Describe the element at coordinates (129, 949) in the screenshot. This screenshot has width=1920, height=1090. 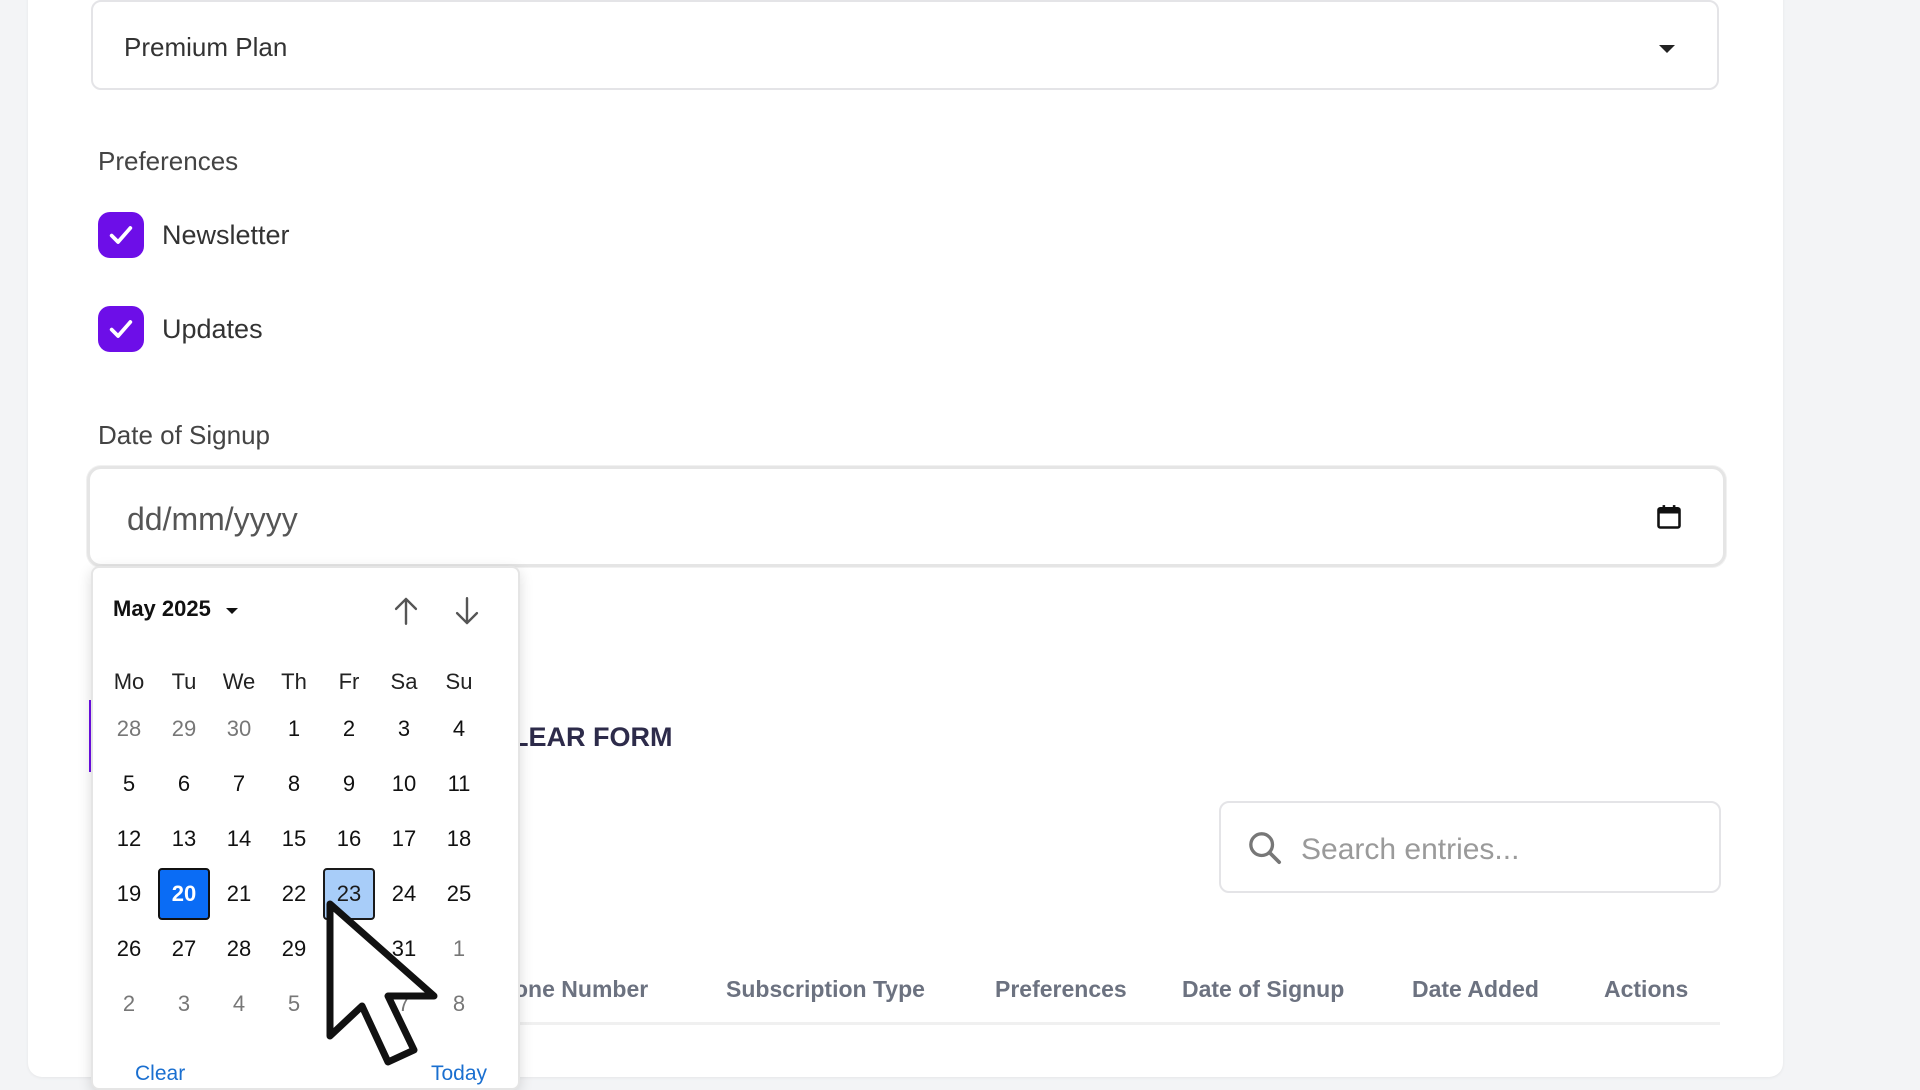
I see `calendar-day: 26` at that location.